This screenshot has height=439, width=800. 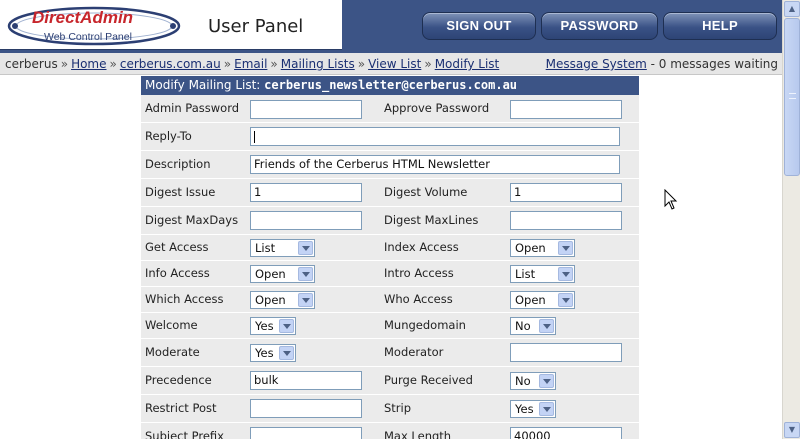 I want to click on digest-issue-label: Digest Issue, so click(x=180, y=192).